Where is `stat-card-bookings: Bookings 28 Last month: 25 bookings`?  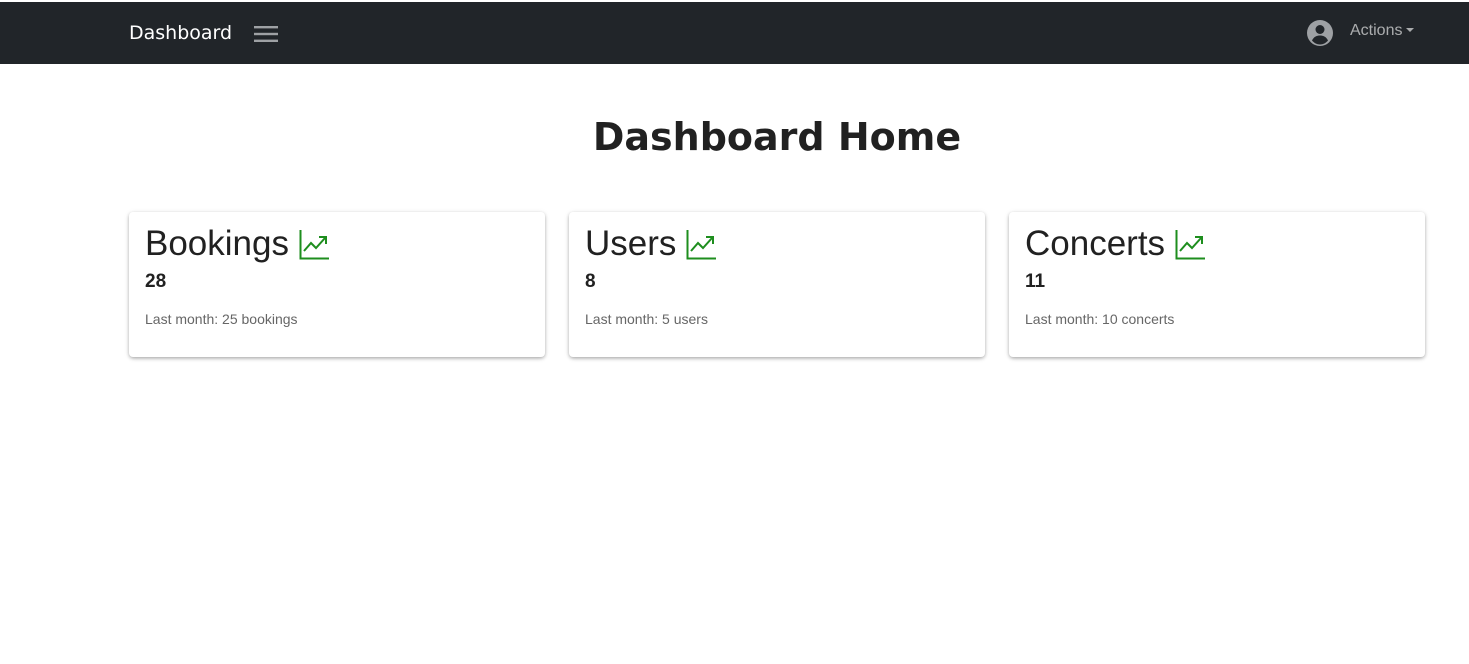
stat-card-bookings: Bookings 28 Last month: 25 bookings is located at coordinates (337, 284).